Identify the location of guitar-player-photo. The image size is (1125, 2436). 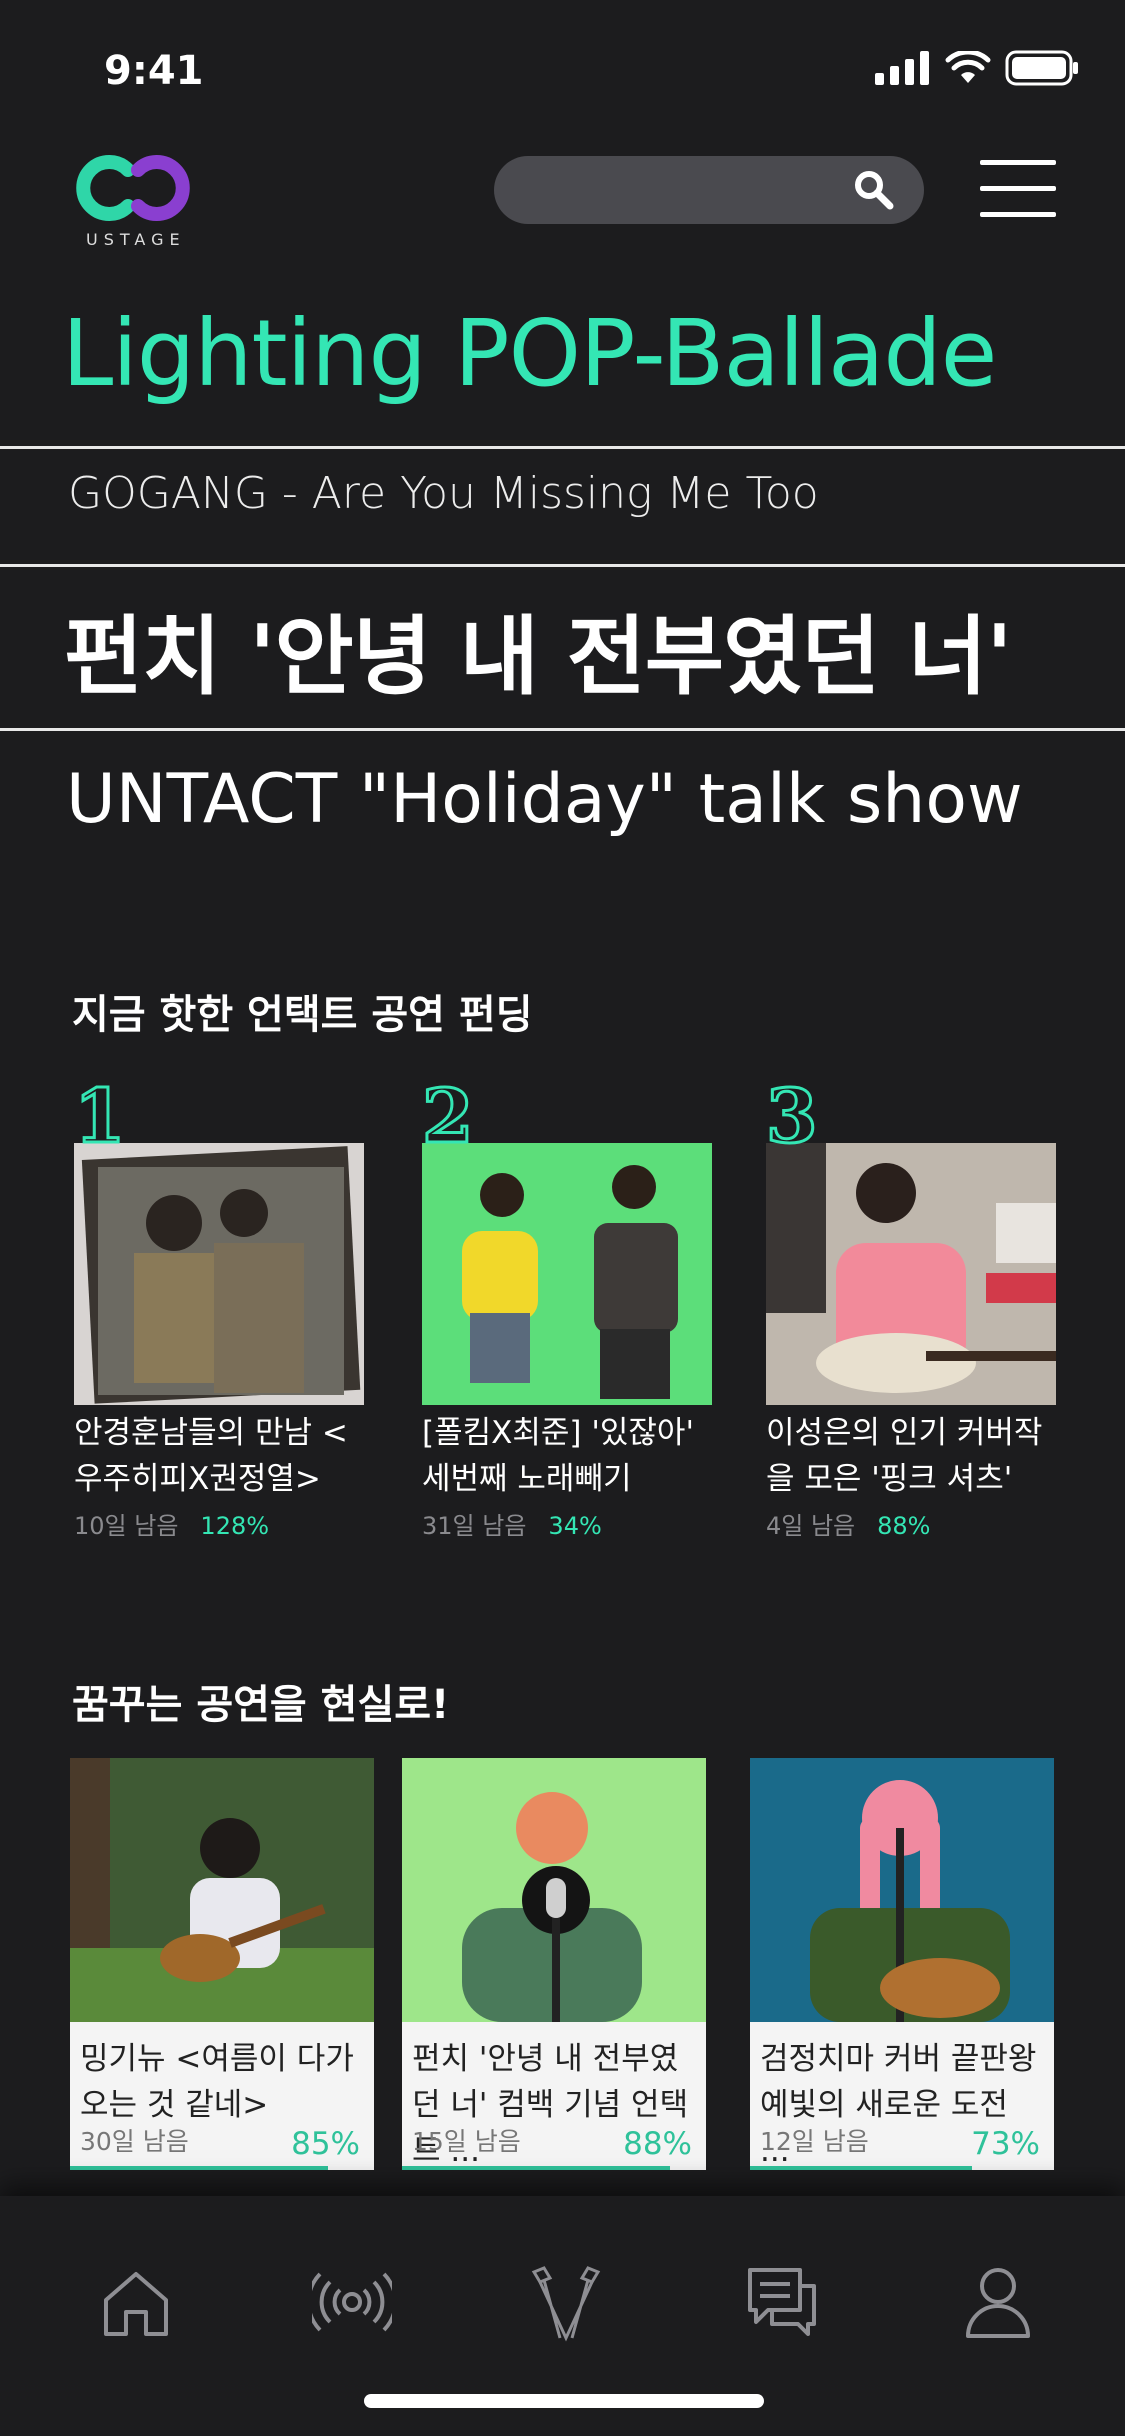
(911, 1274).